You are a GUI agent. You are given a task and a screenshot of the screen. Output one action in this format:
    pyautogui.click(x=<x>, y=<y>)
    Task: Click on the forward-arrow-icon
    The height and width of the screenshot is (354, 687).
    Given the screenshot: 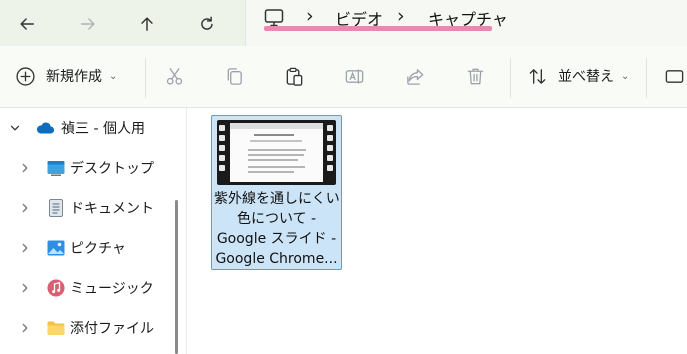 What is the action you would take?
    pyautogui.click(x=87, y=24)
    